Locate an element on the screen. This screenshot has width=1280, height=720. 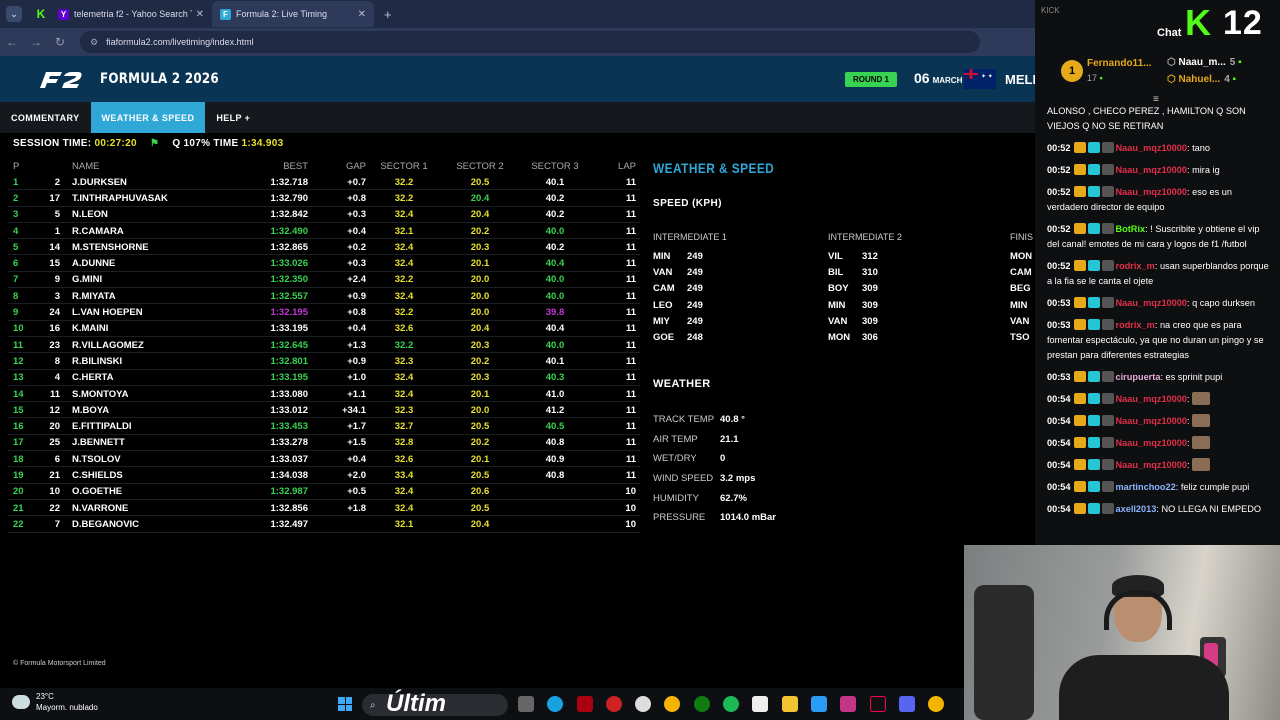
chat-message: 00:53 cirupuerta: es sprinit pupi is located at coordinates (1160, 377).